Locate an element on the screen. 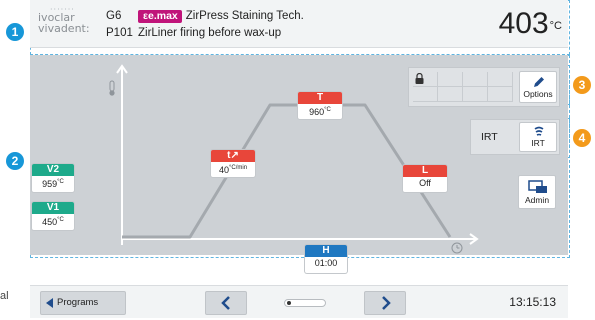 The width and height of the screenshot is (595, 320). clock-time: 13:15:13 is located at coordinates (532, 302).